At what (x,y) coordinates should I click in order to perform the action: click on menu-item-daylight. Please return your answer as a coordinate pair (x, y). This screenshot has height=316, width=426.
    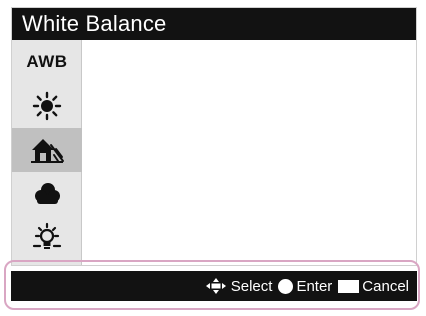
    Looking at the image, I should click on (47, 106).